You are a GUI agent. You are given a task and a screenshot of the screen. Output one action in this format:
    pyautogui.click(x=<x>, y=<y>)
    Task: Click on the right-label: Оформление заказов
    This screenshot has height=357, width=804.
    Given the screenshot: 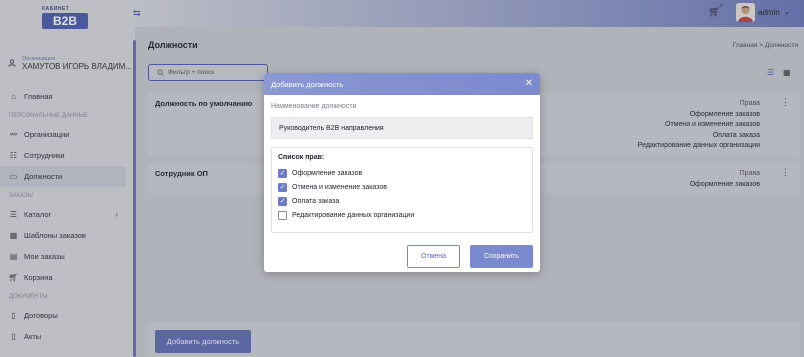 What is the action you would take?
    pyautogui.click(x=327, y=173)
    